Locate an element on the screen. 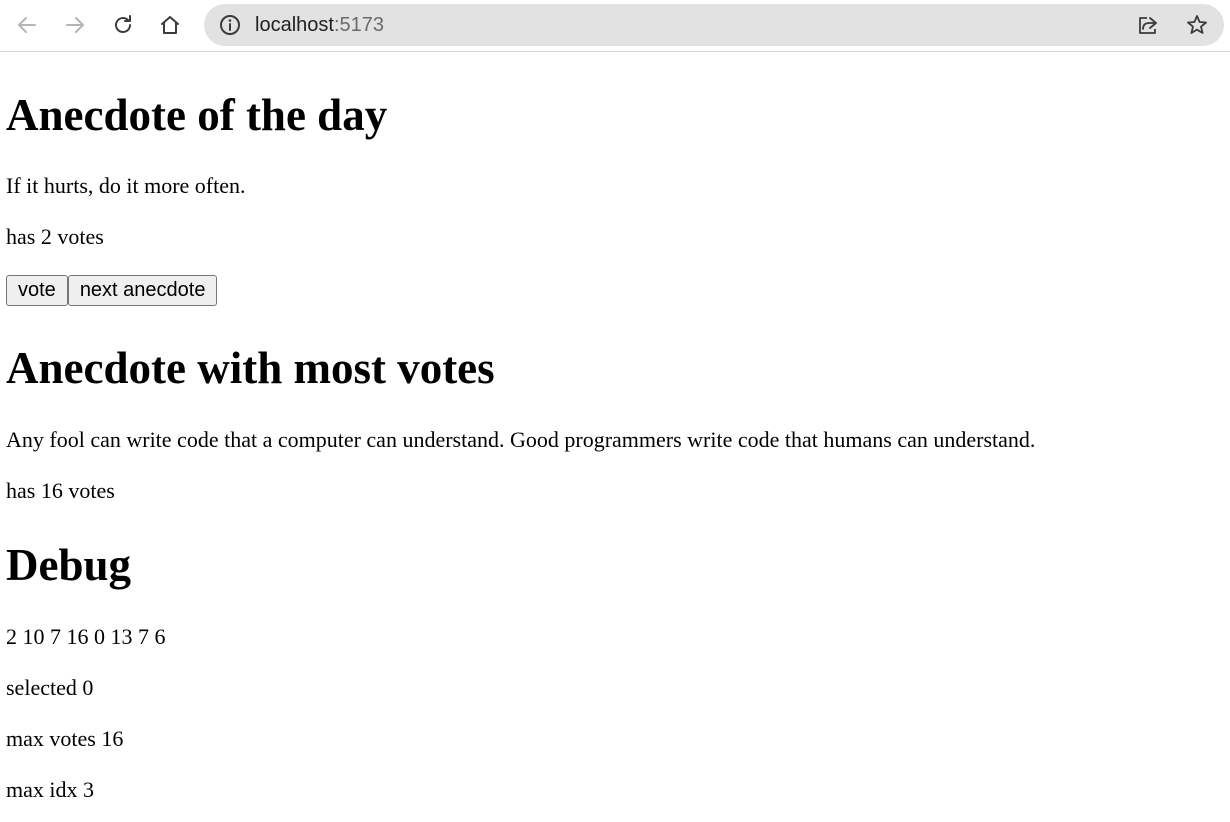 The image size is (1230, 822). home-icon is located at coordinates (170, 25).